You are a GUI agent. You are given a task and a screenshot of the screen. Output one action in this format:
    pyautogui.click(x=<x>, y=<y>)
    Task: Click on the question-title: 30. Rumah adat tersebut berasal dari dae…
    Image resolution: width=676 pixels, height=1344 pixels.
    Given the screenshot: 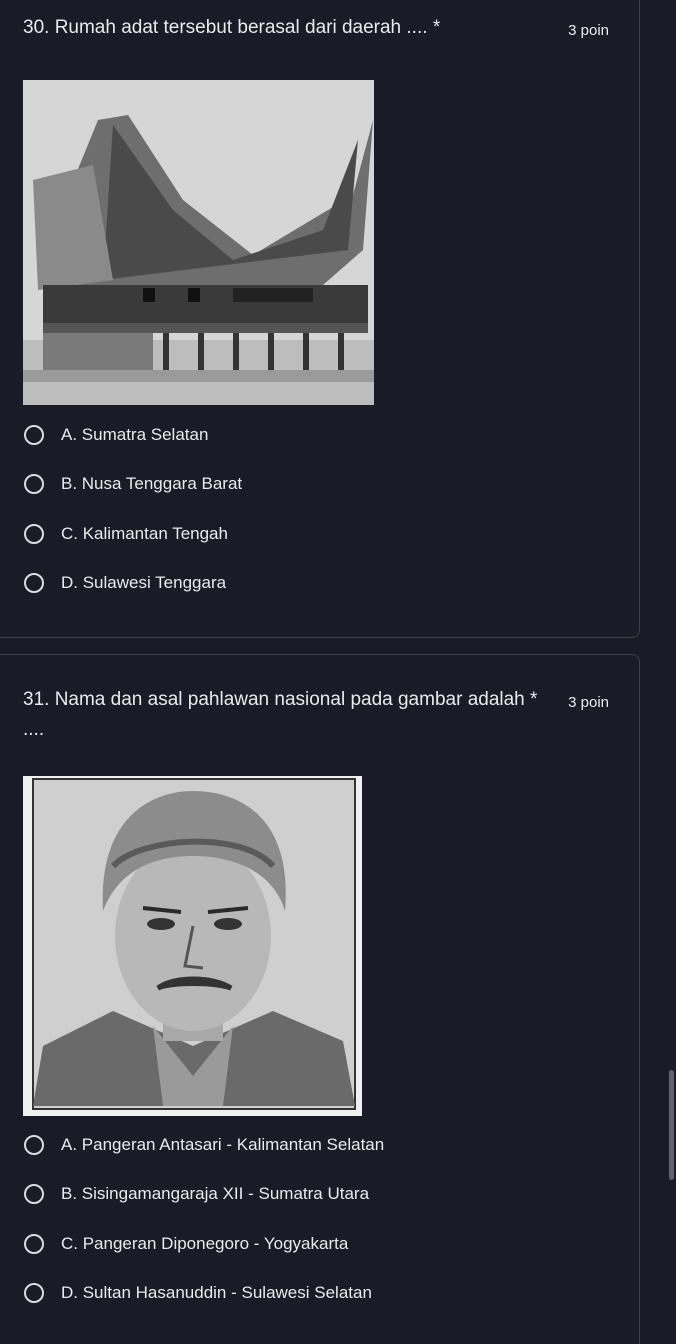 What is the action you would take?
    pyautogui.click(x=316, y=28)
    